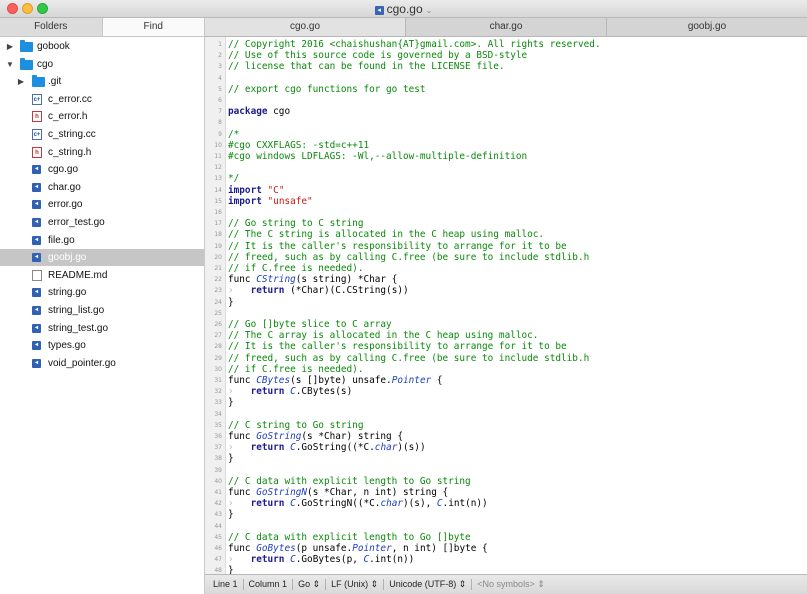 This screenshot has height=594, width=807. What do you see at coordinates (506, 167) in the screenshot?
I see `code-line: 12` at bounding box center [506, 167].